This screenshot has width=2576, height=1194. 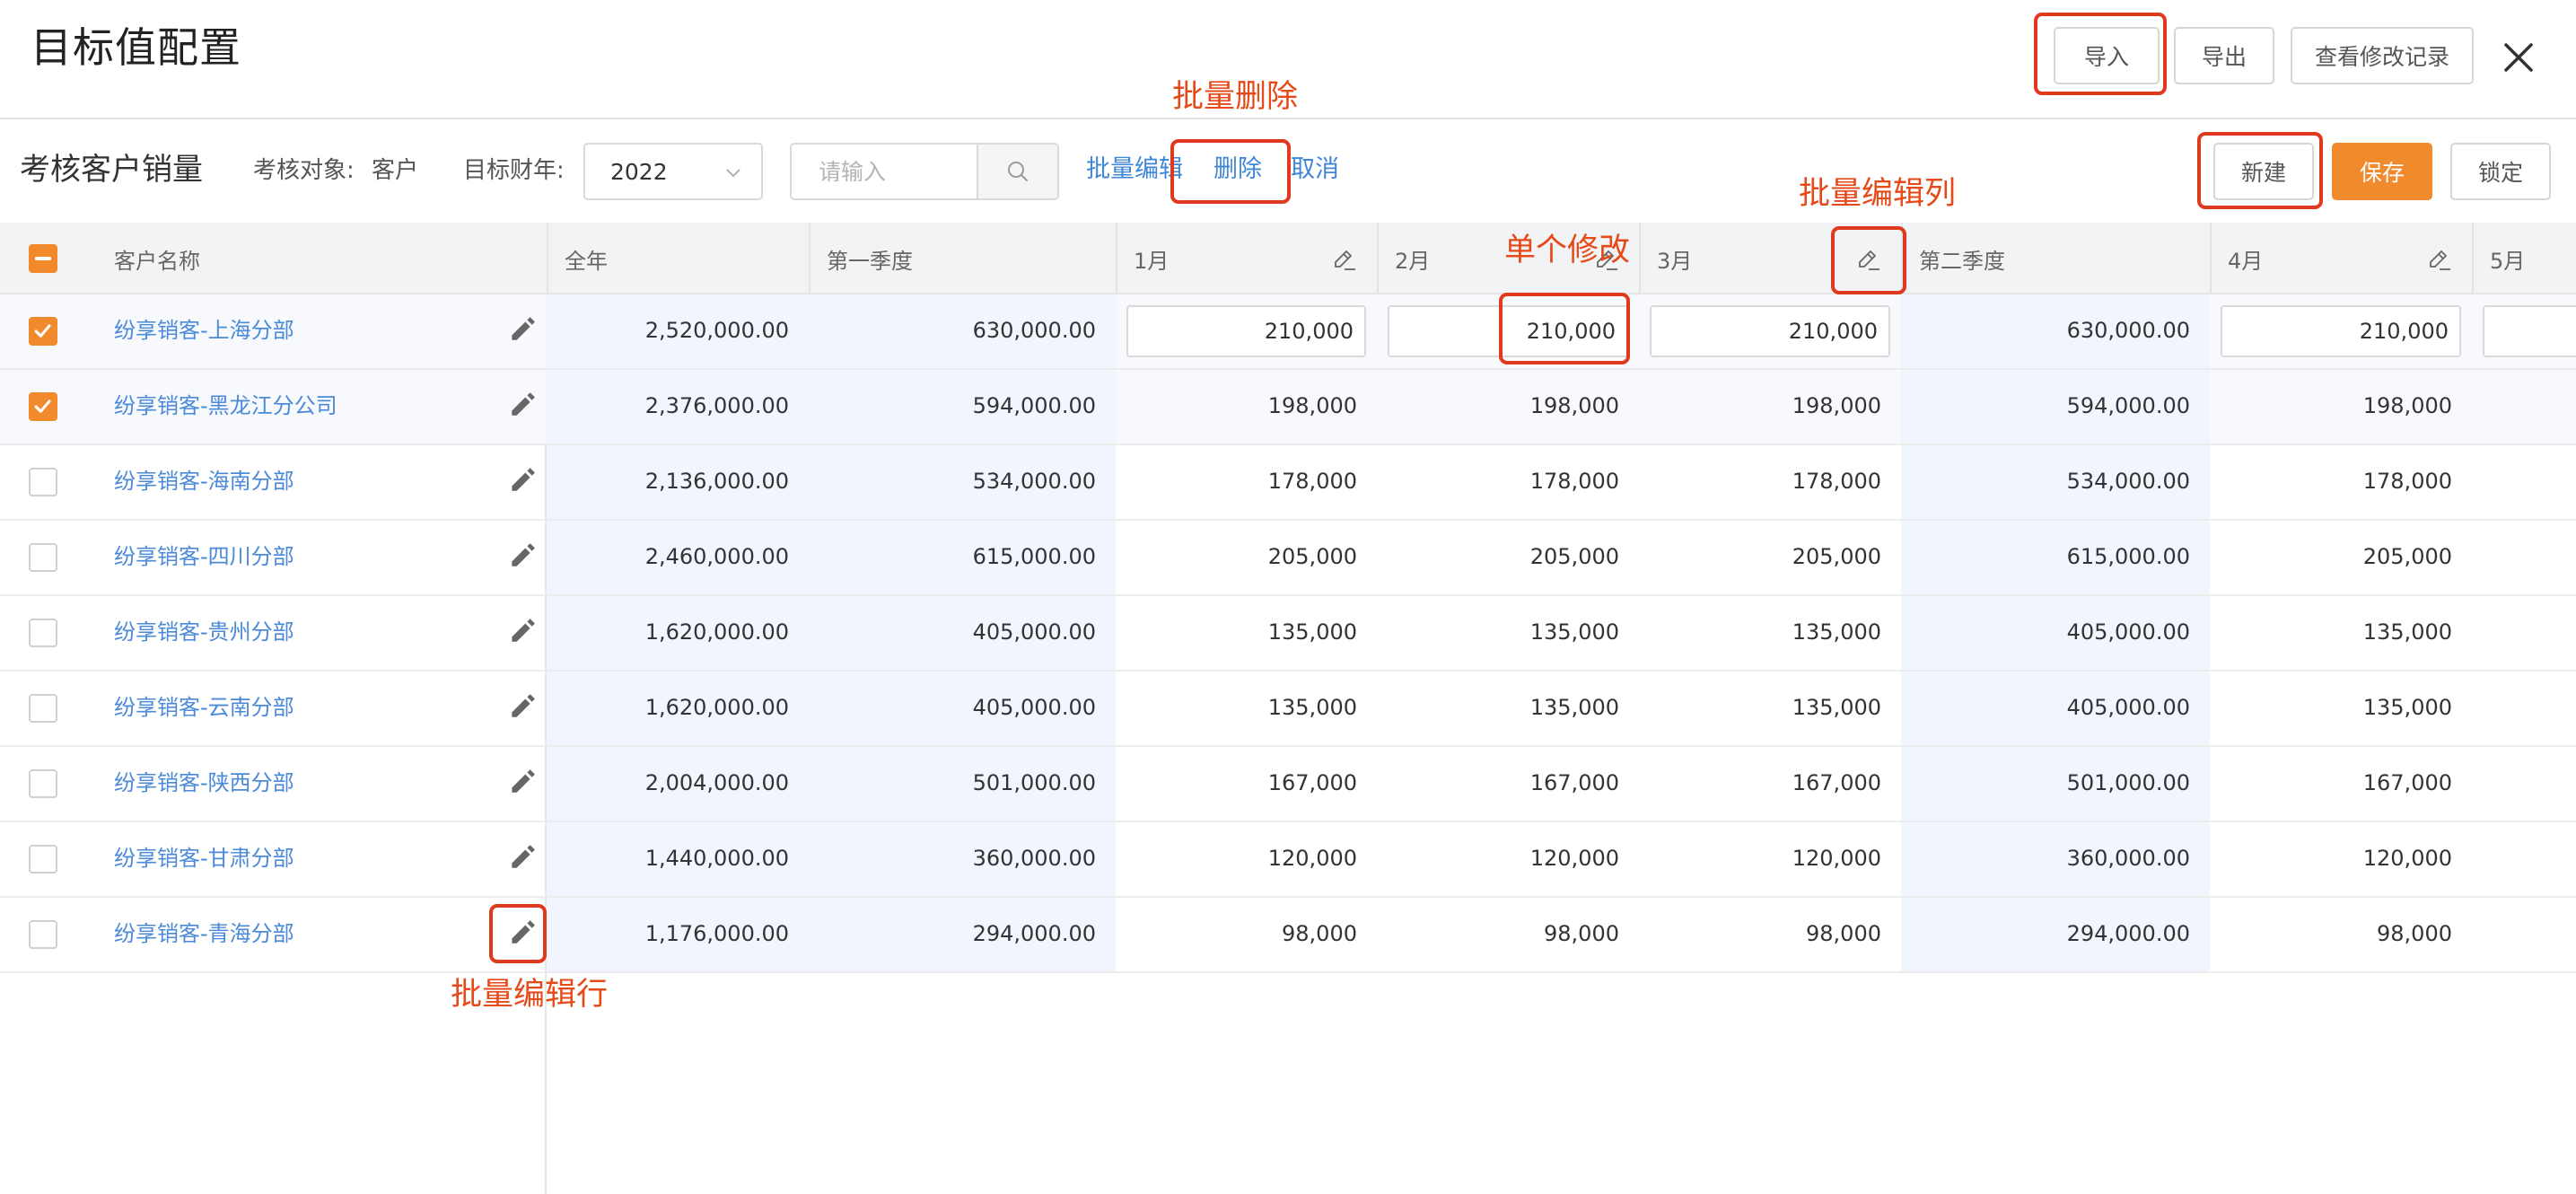 What do you see at coordinates (43, 258) in the screenshot?
I see `select-all-checkbox` at bounding box center [43, 258].